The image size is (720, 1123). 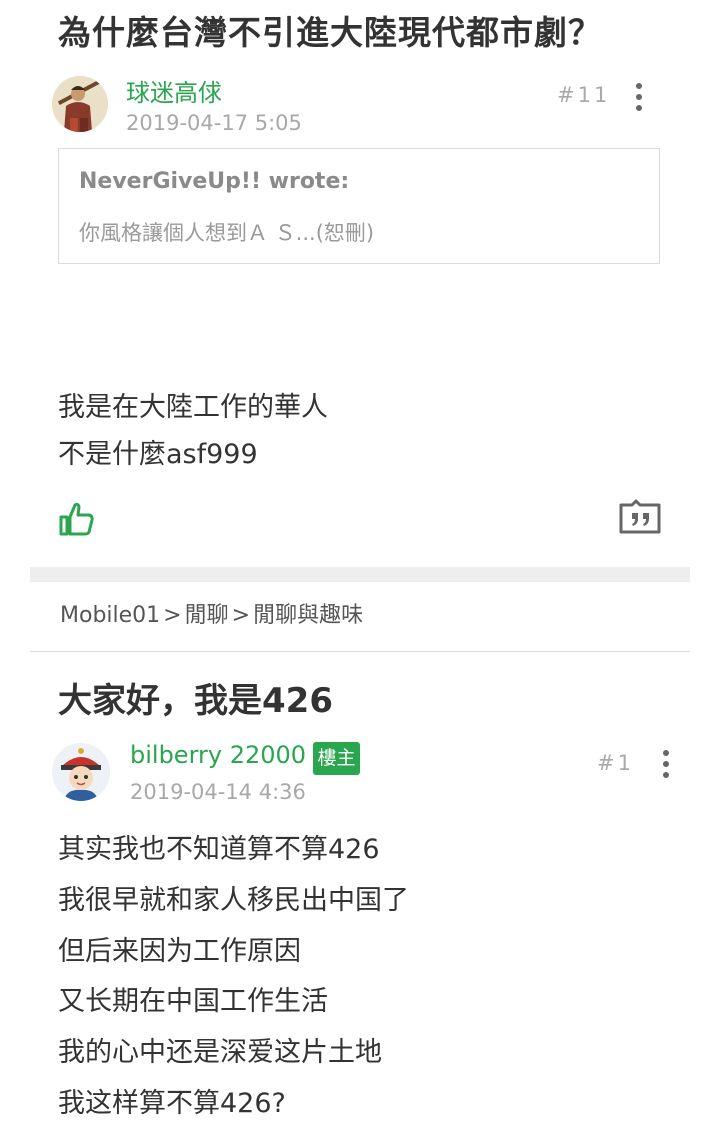 What do you see at coordinates (336, 758) in the screenshot?
I see `thread-starter-badge: 樓主` at bounding box center [336, 758].